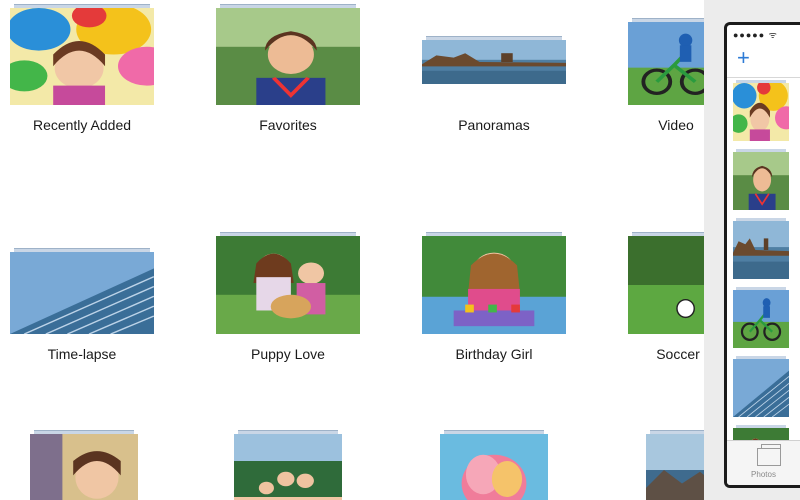  I want to click on tab-bar: Photos, so click(763, 462).